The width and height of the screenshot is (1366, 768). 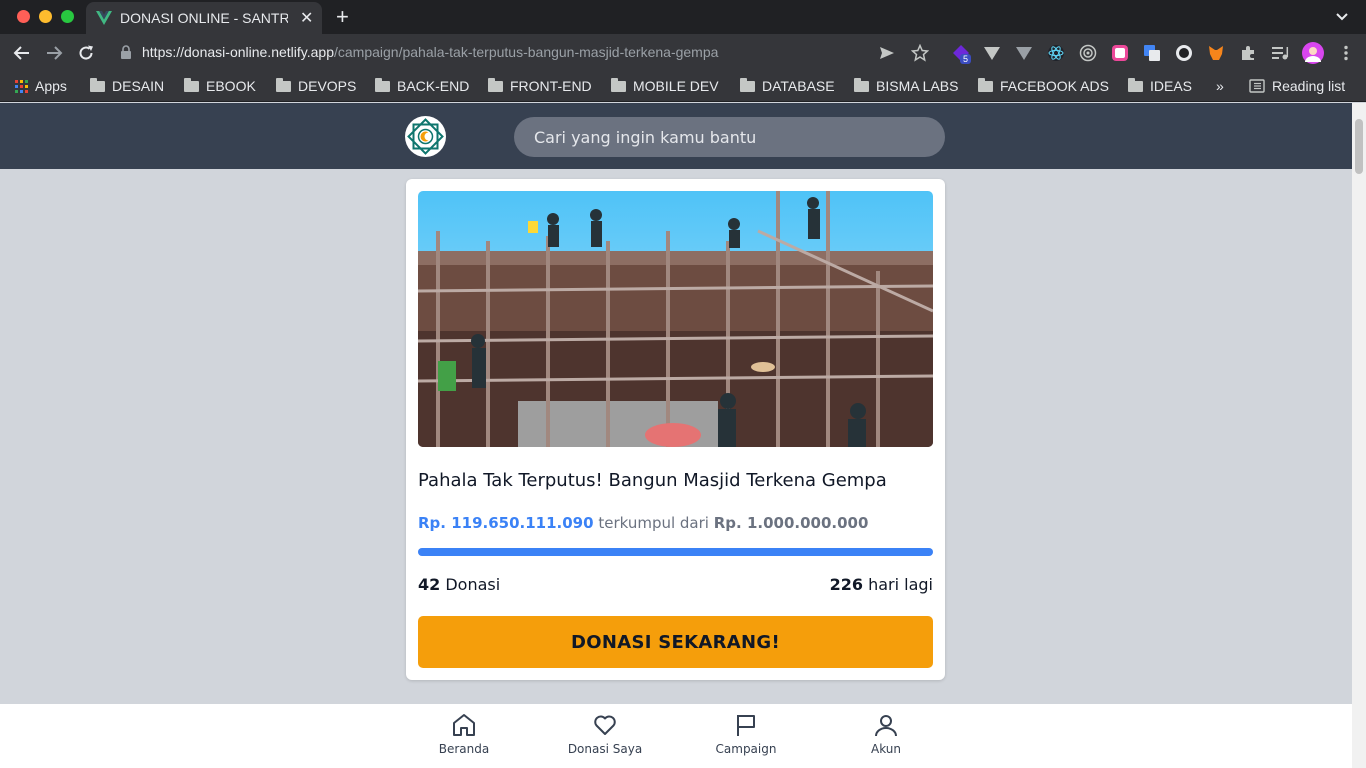 I want to click on nav-item-campaign: Campaign, so click(x=746, y=734).